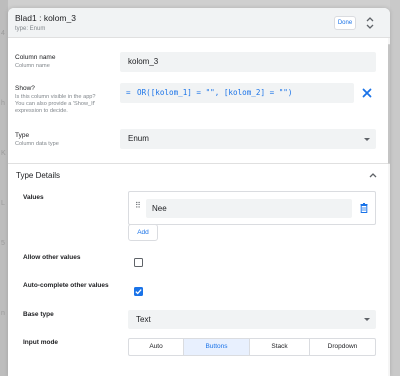  I want to click on background-text: L, so click(3, 203).